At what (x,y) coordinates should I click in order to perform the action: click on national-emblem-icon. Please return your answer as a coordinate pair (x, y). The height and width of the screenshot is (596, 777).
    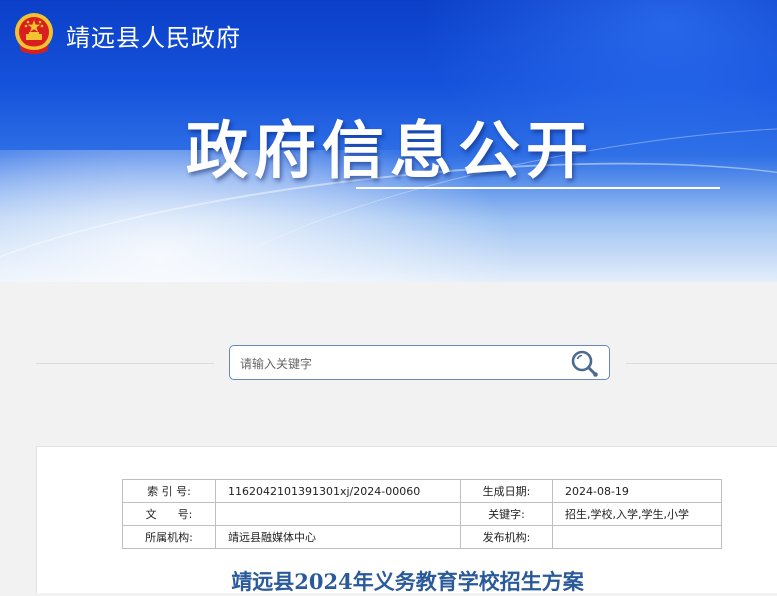
    Looking at the image, I should click on (34, 34).